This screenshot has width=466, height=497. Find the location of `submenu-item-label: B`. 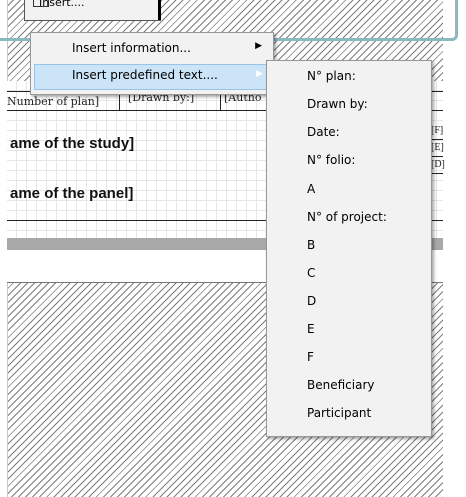

submenu-item-label: B is located at coordinates (311, 245).